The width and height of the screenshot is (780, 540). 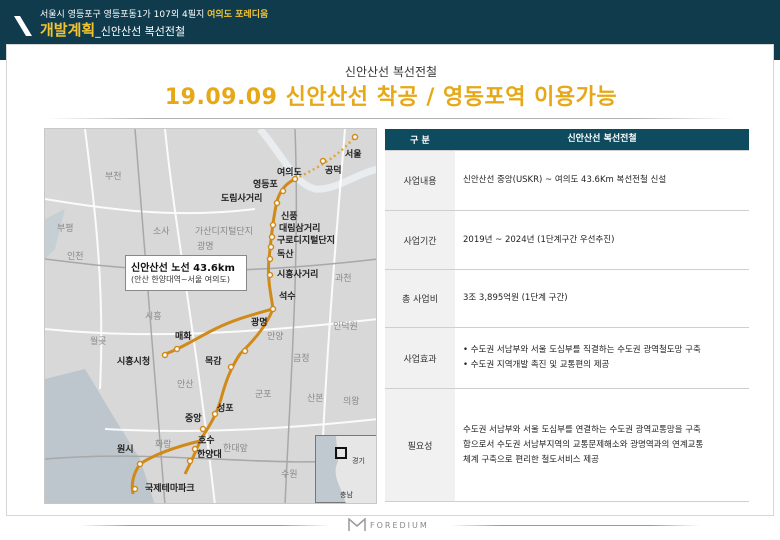 What do you see at coordinates (346, 495) in the screenshot?
I see `region-label: 충남` at bounding box center [346, 495].